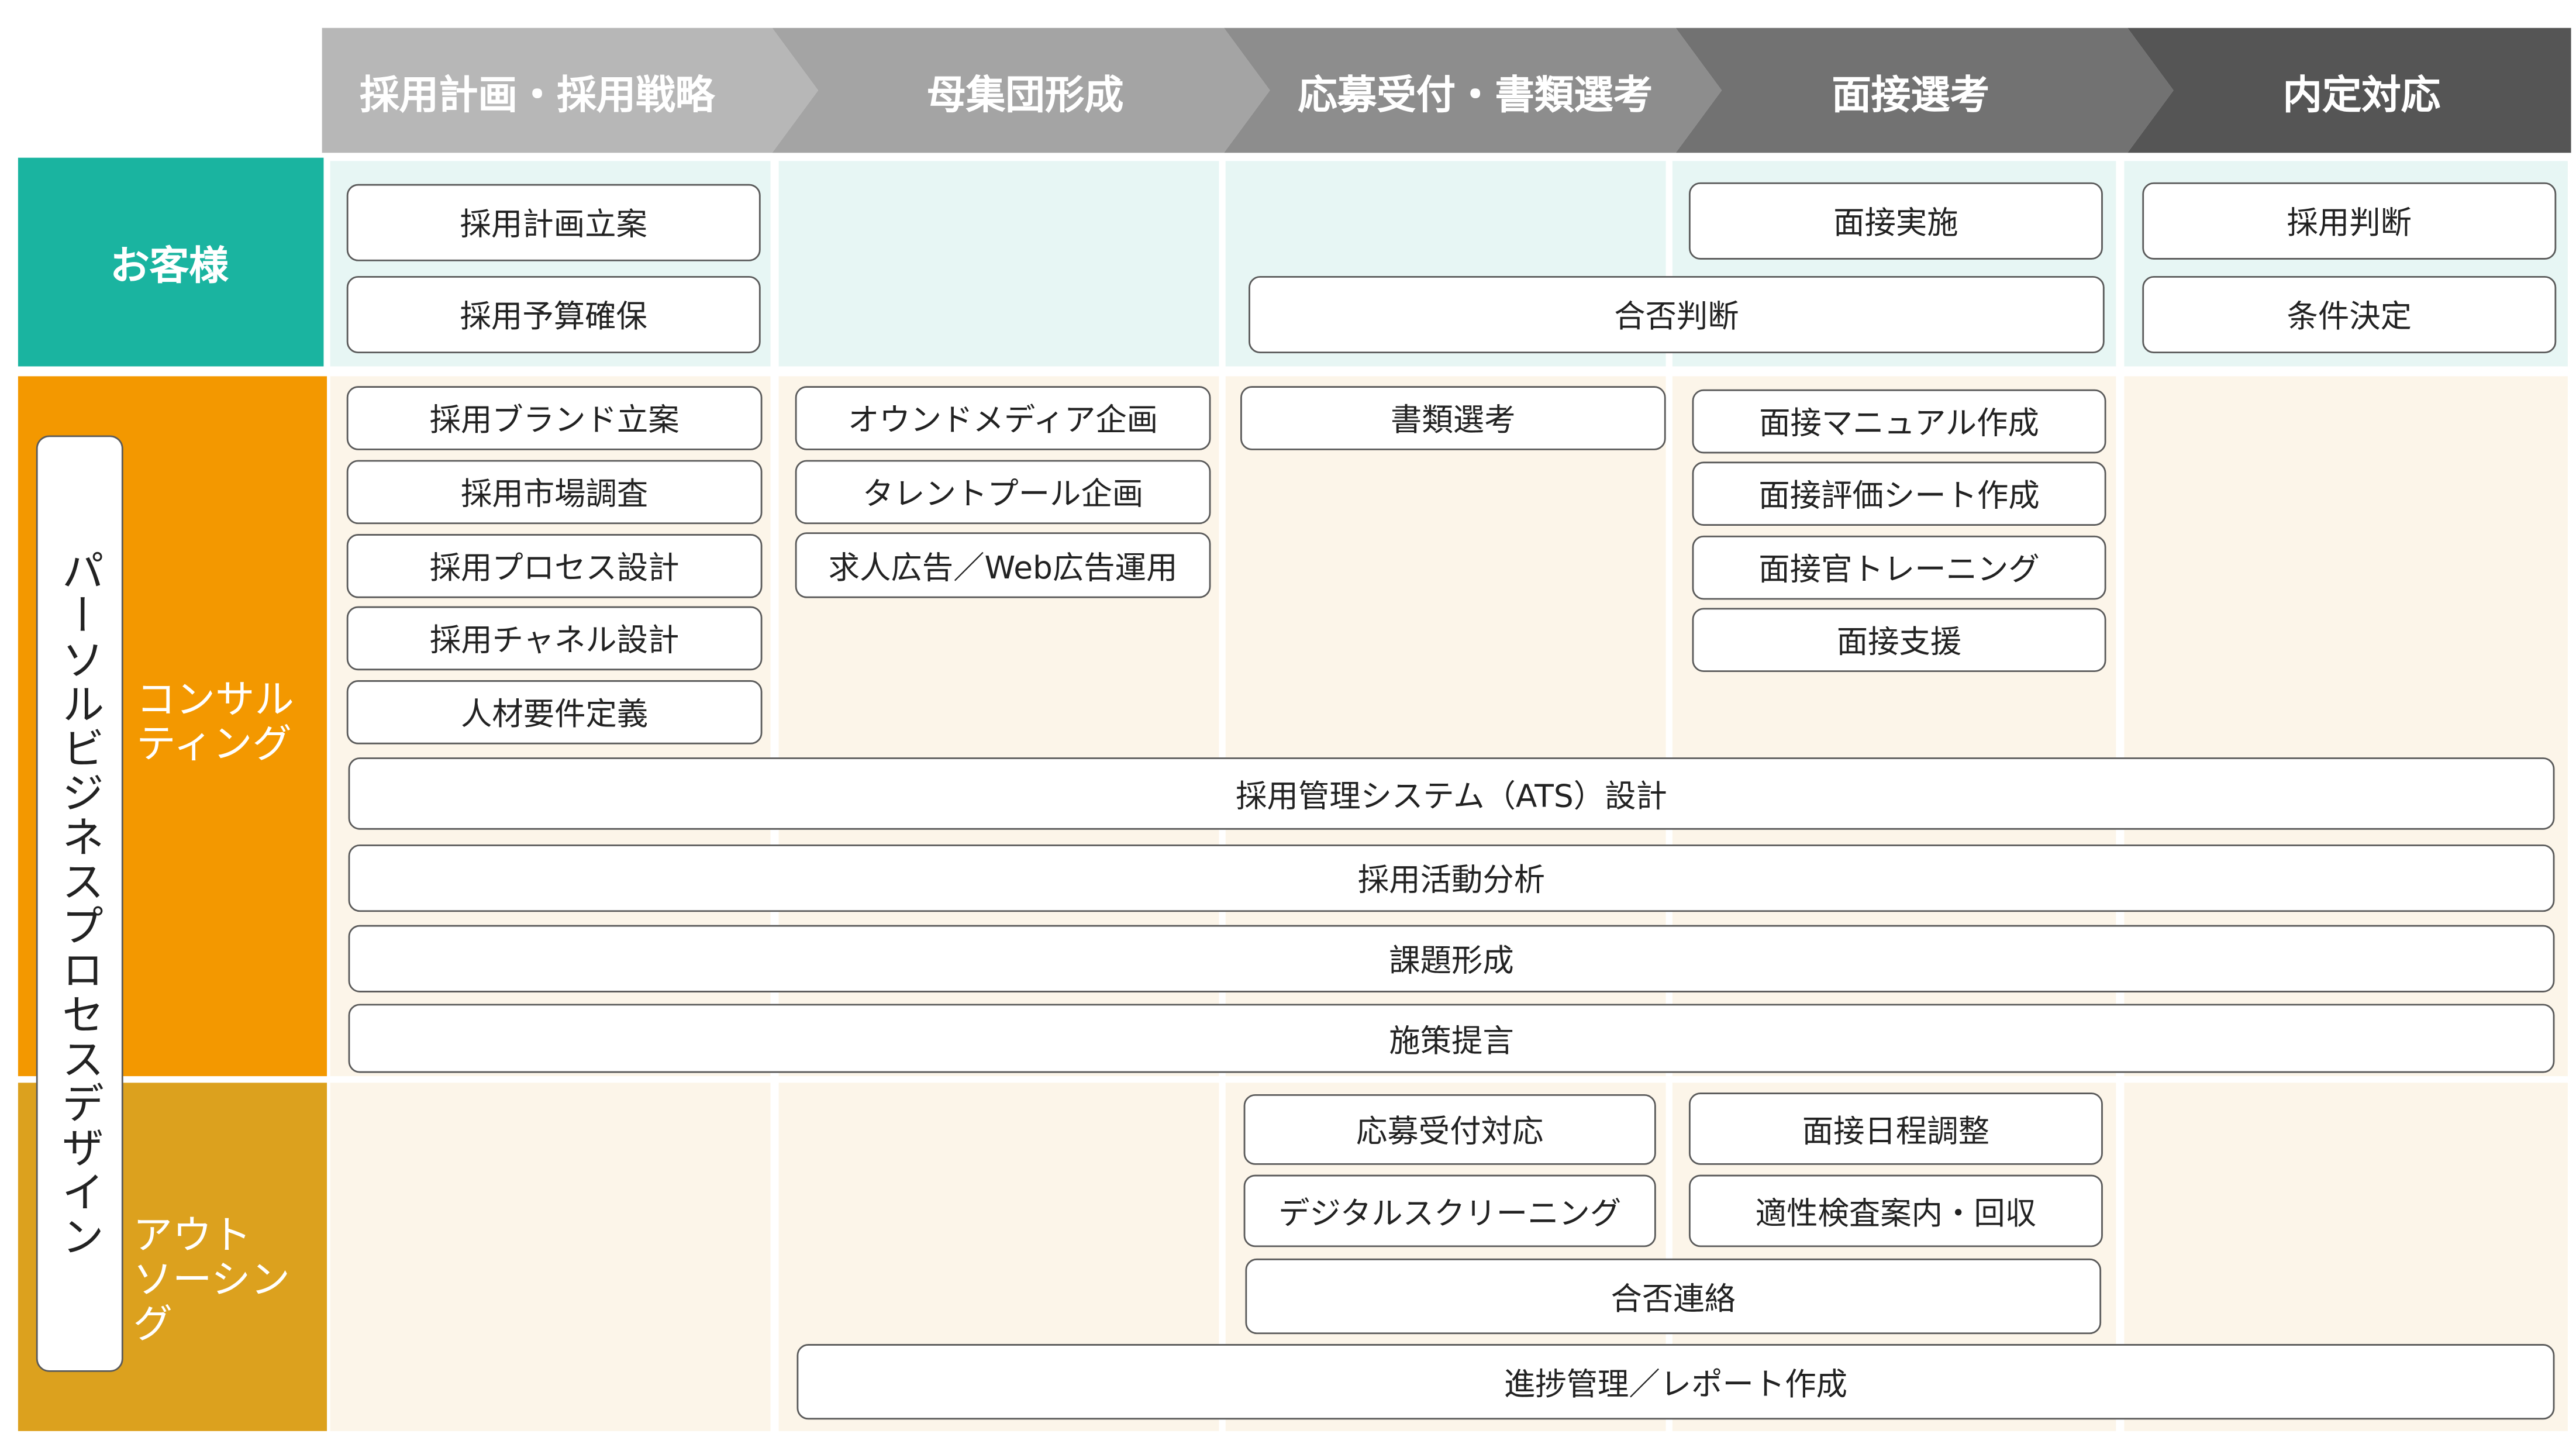 The width and height of the screenshot is (2576, 1451). I want to click on row-label-consulting: コンサル ティング, so click(228, 722).